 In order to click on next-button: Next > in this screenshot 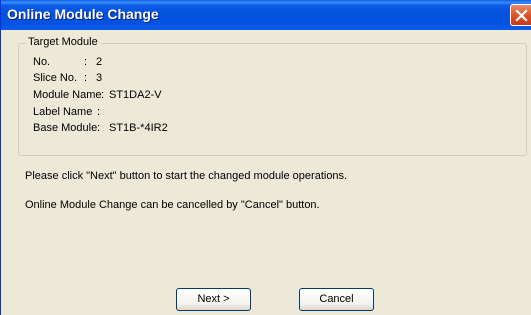, I will do `click(213, 299)`.